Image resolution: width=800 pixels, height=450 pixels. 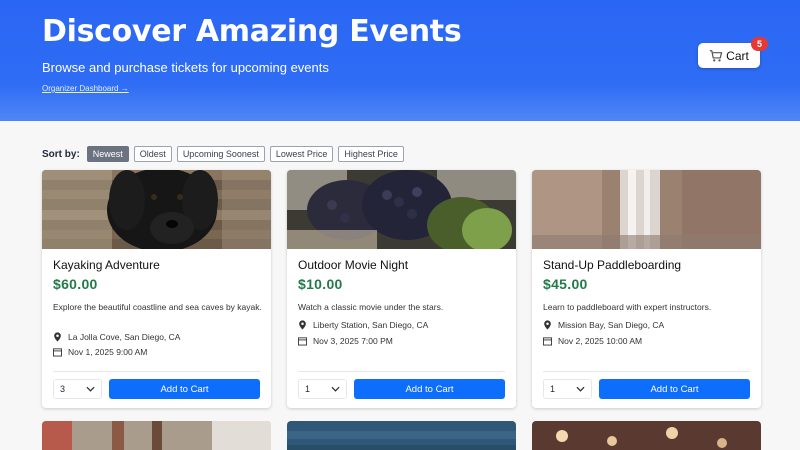 I want to click on event-date-text: Nov 3, 2025 7:00 PM, so click(x=353, y=341).